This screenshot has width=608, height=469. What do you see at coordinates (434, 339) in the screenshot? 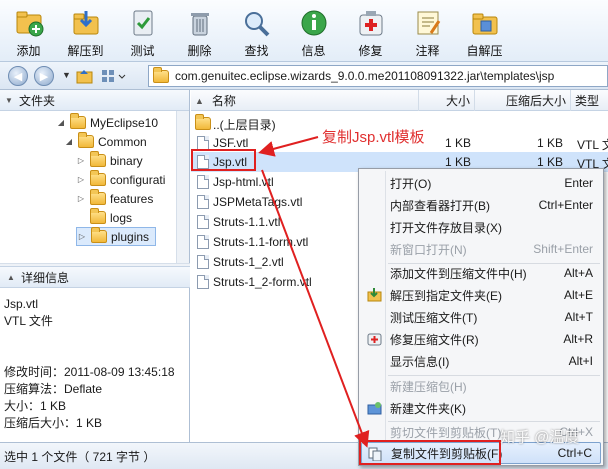
I see `menu-item-label: 修复压缩文件(R)` at bounding box center [434, 339].